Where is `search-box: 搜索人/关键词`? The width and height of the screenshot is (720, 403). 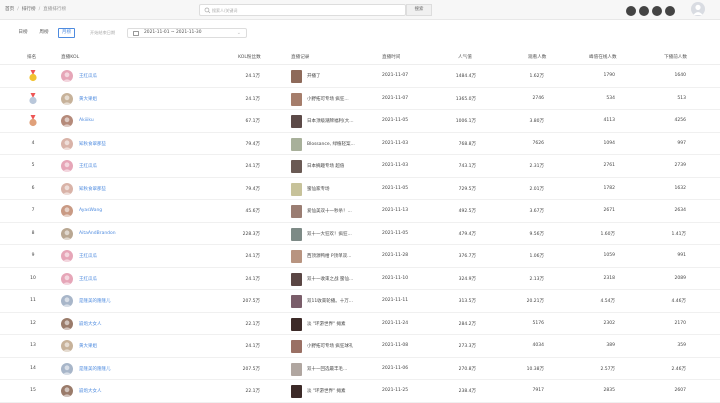 search-box: 搜索人/关键词 is located at coordinates (302, 10).